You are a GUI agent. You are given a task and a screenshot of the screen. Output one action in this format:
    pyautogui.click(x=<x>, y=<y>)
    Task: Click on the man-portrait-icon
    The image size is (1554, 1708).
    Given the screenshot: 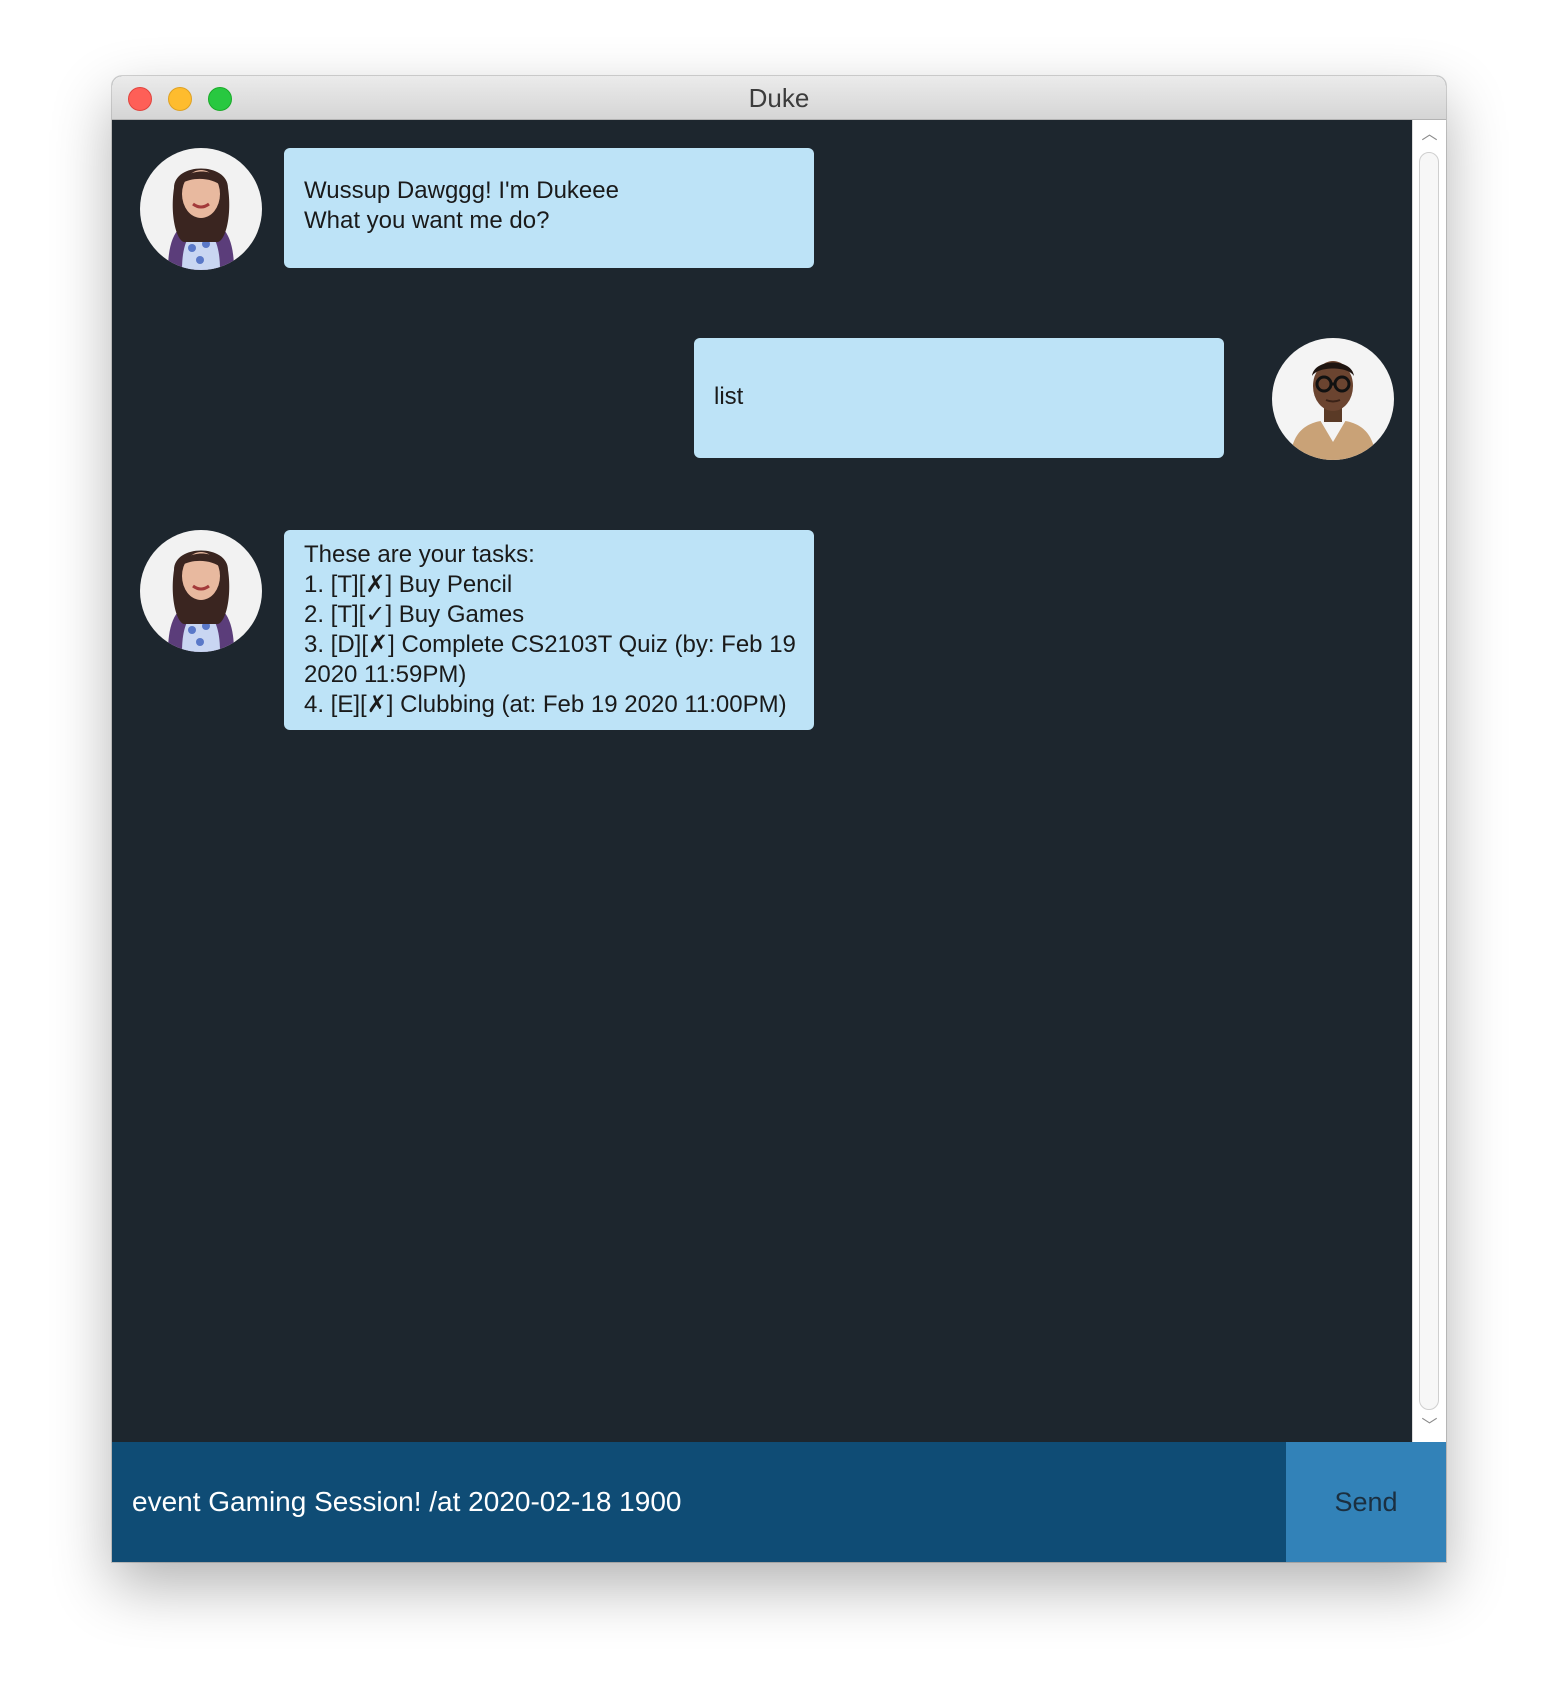 What is the action you would take?
    pyautogui.click(x=1333, y=399)
    